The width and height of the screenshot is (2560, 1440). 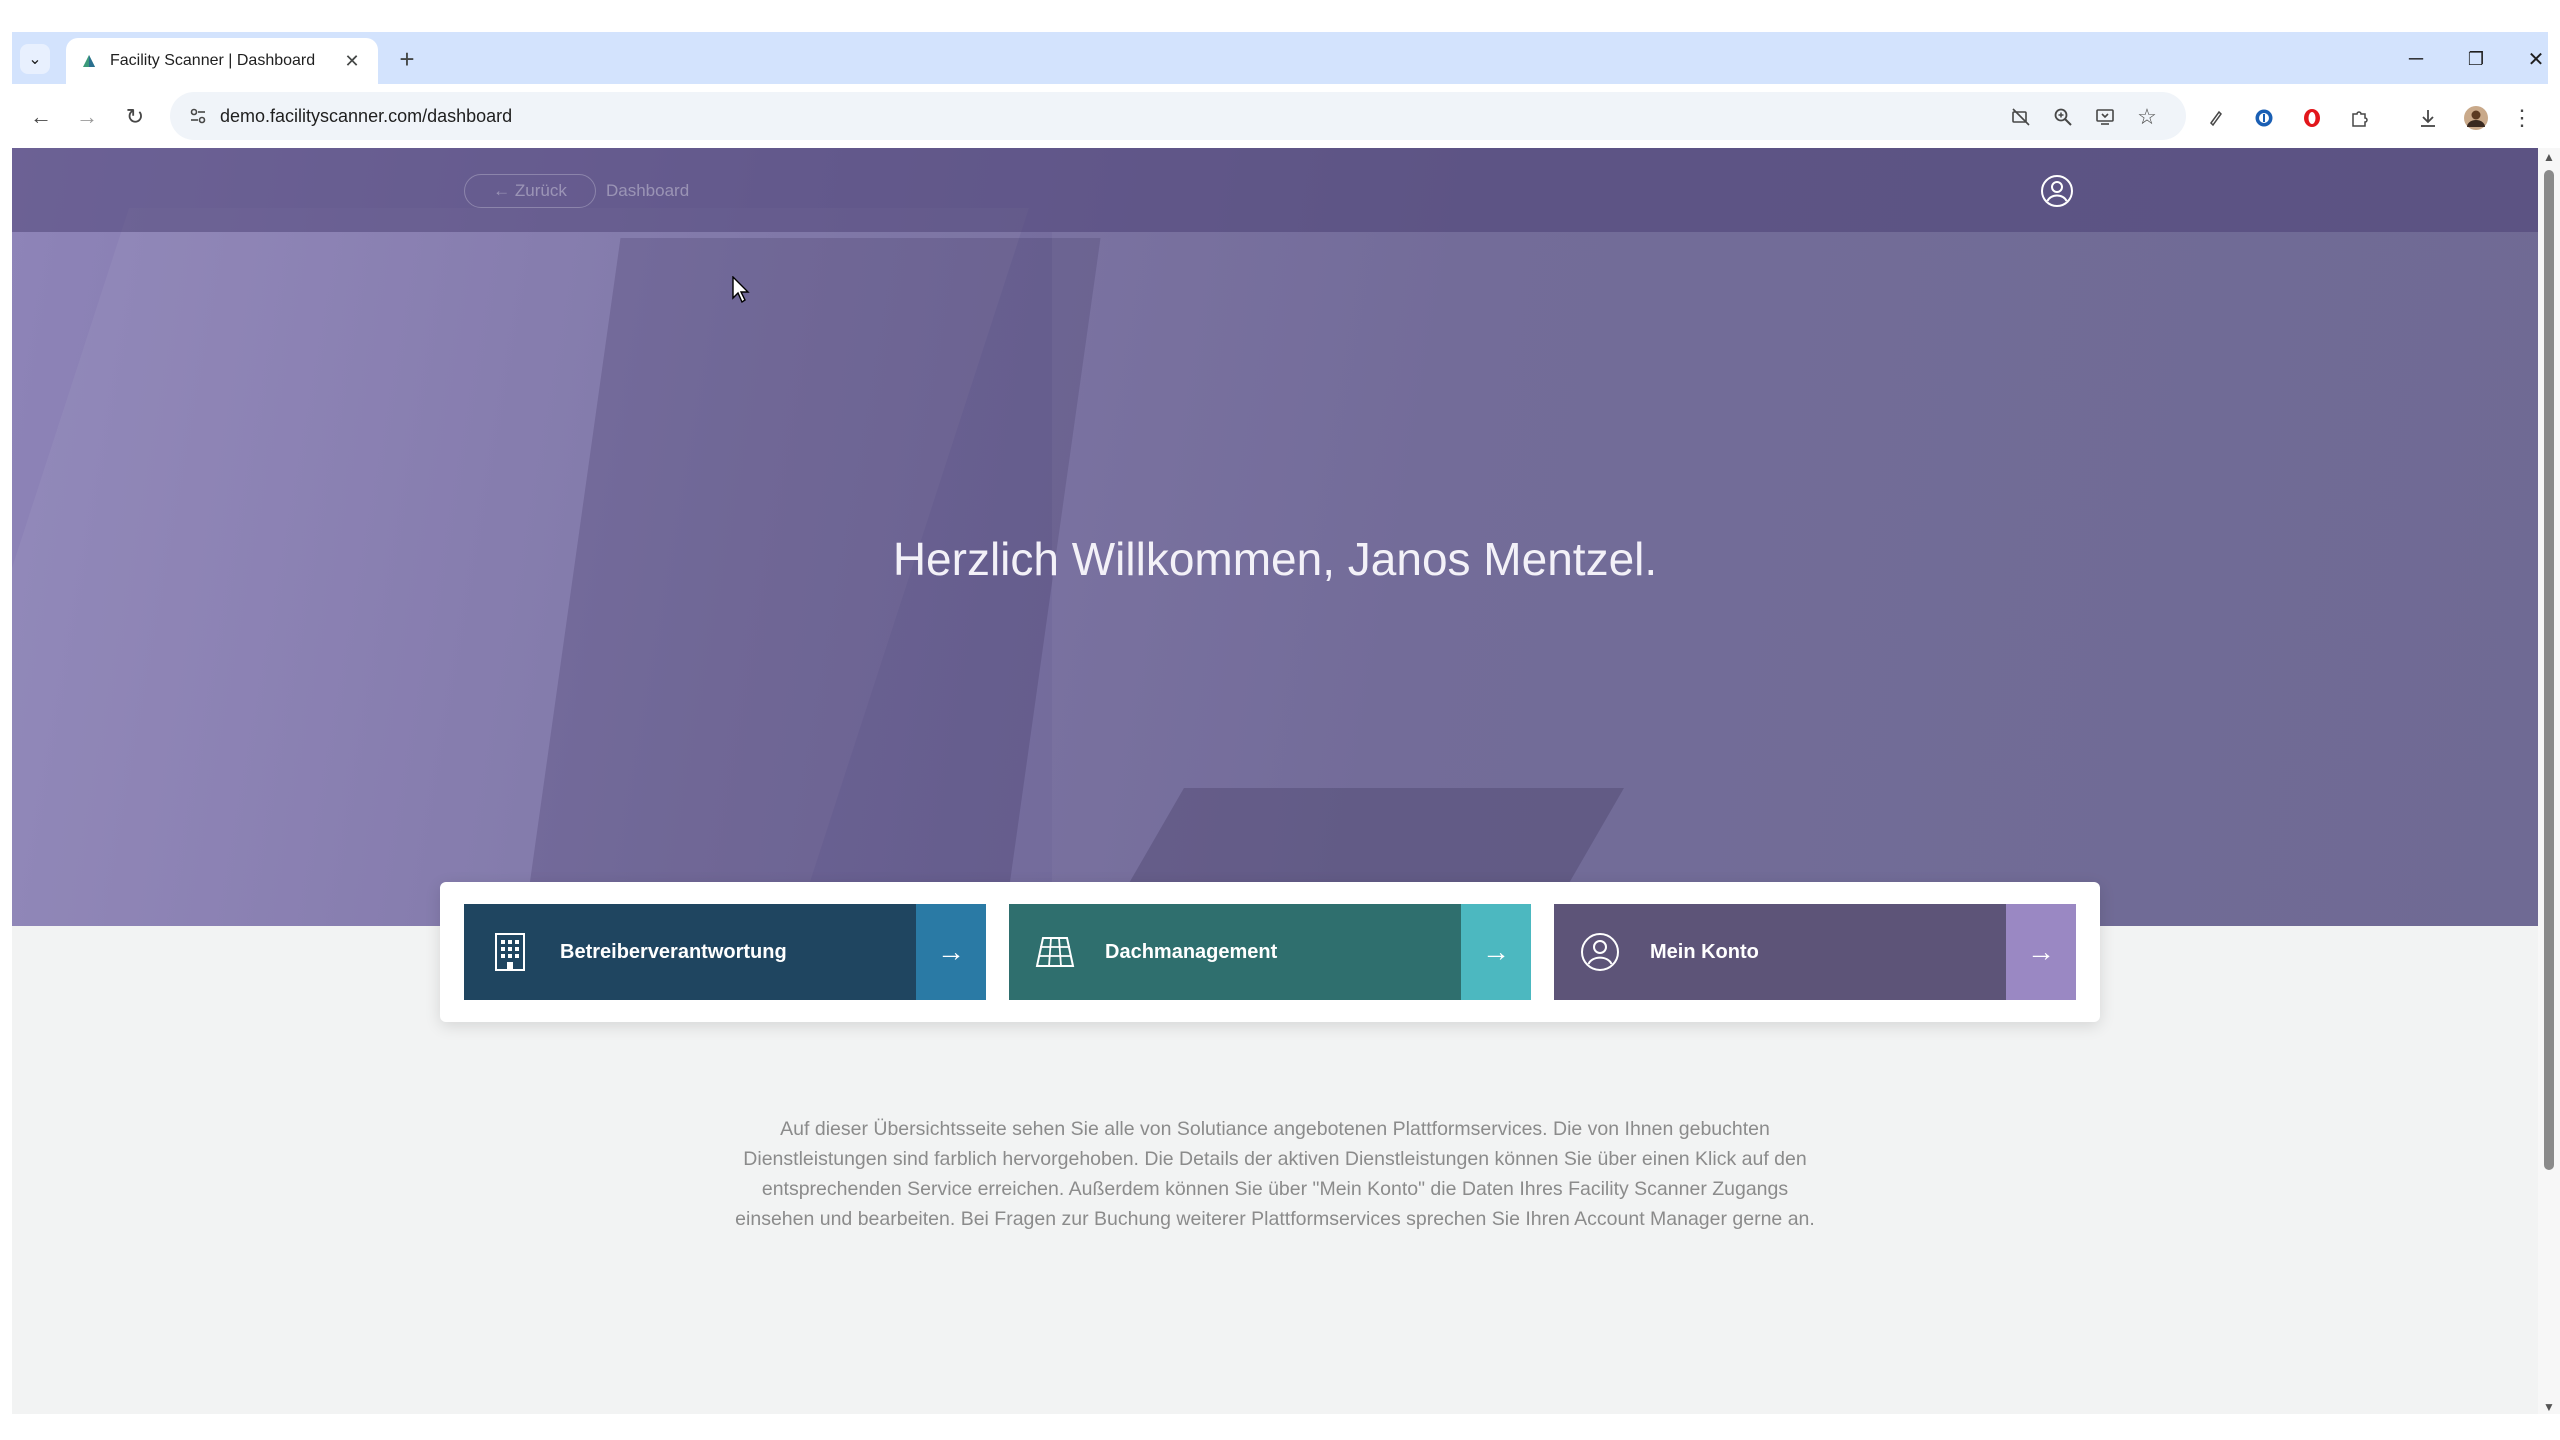 I want to click on window-top-edge, so click(x=1280, y=16).